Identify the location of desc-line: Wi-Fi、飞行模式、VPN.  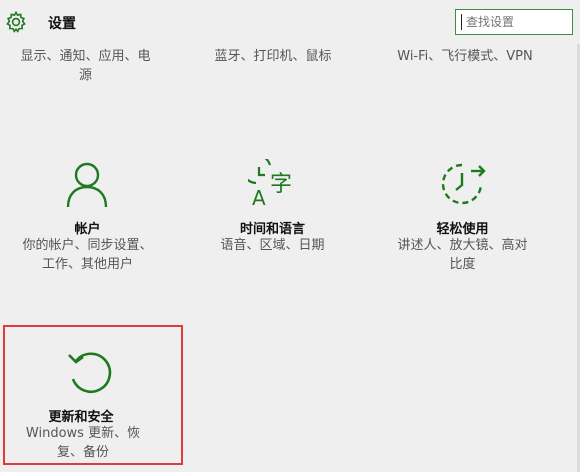
(465, 56).